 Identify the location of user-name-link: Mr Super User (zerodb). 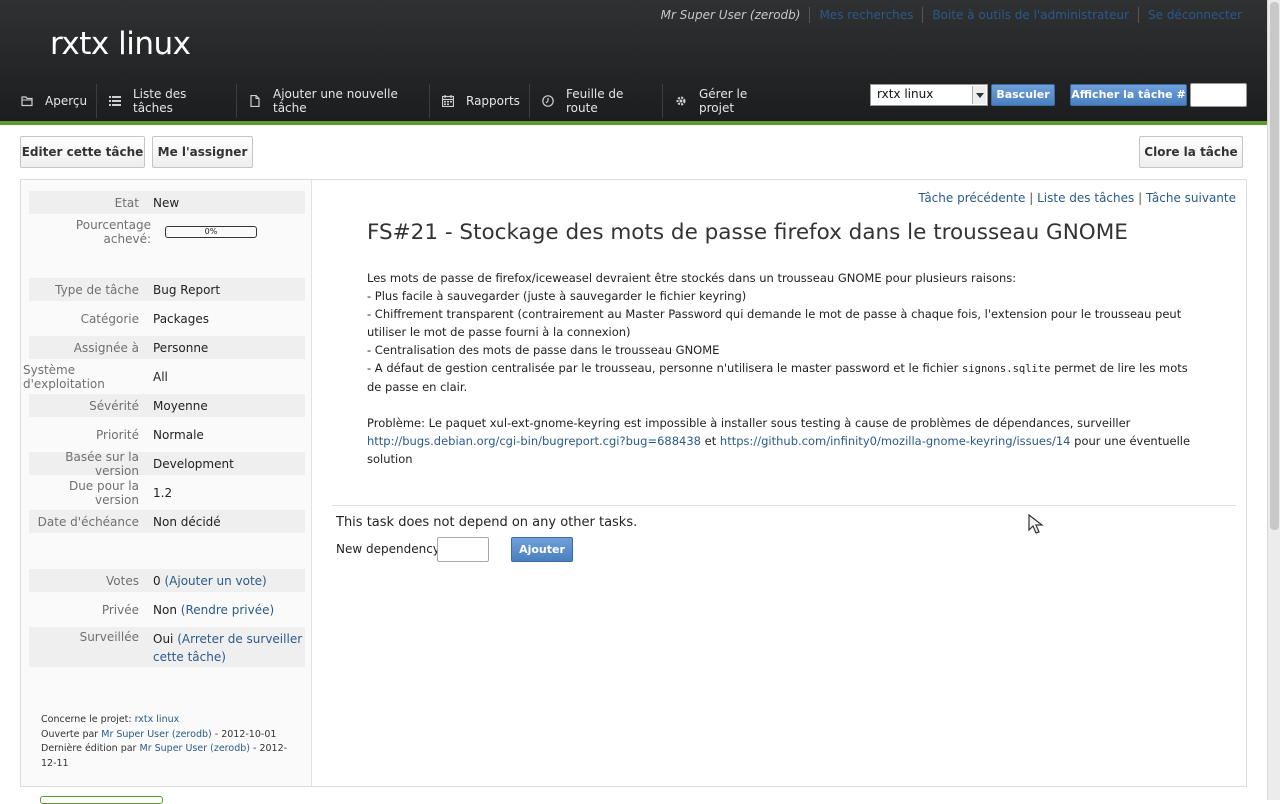
(731, 15).